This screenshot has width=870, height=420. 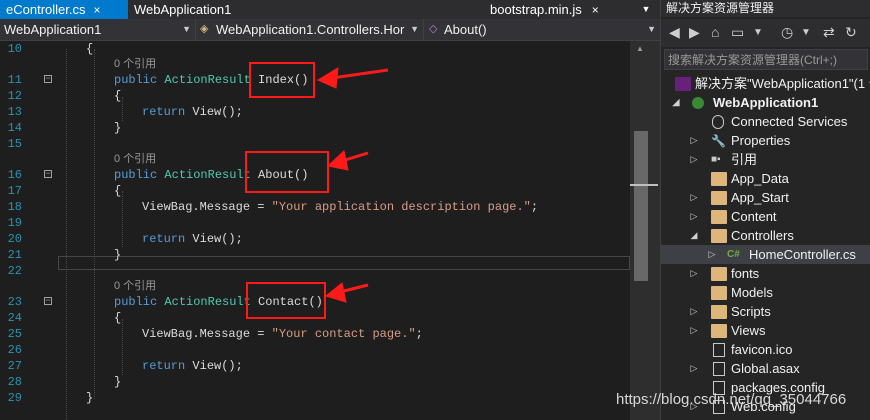 I want to click on tree-item-content: ▷ Content, so click(x=765, y=216).